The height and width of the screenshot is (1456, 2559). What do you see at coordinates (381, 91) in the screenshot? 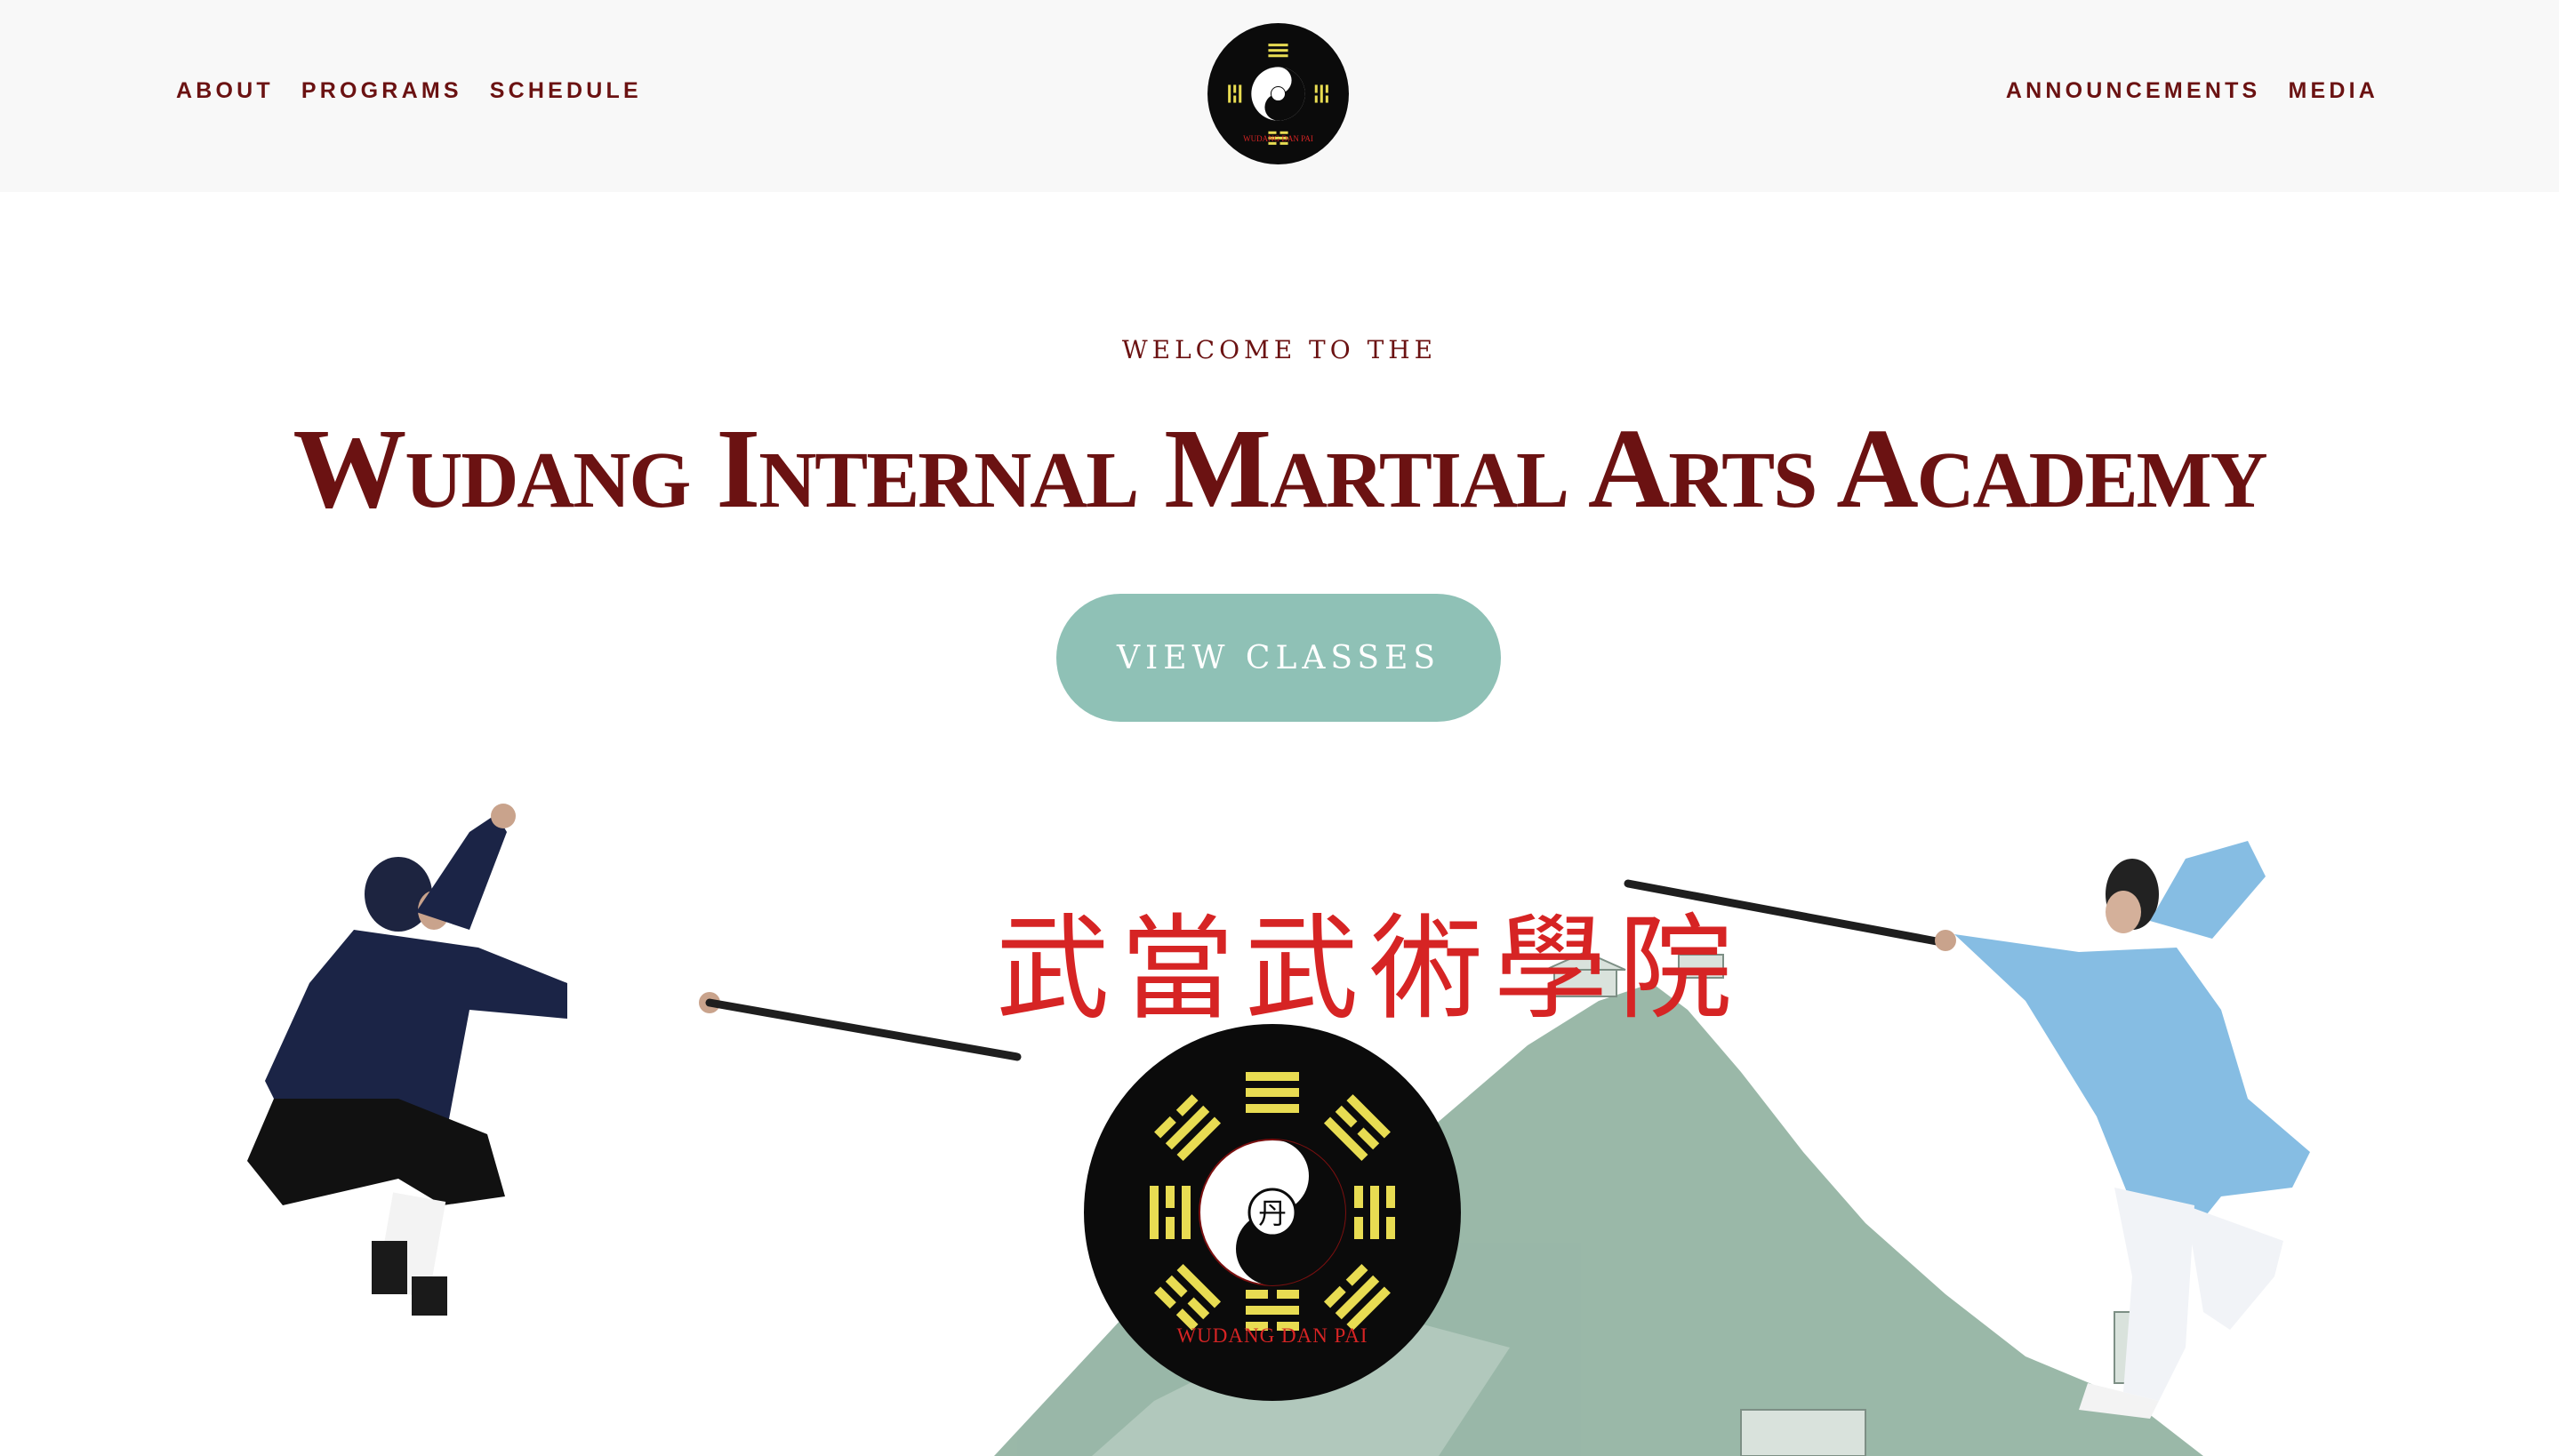
I see `nav-programs: PROGRAMS` at bounding box center [381, 91].